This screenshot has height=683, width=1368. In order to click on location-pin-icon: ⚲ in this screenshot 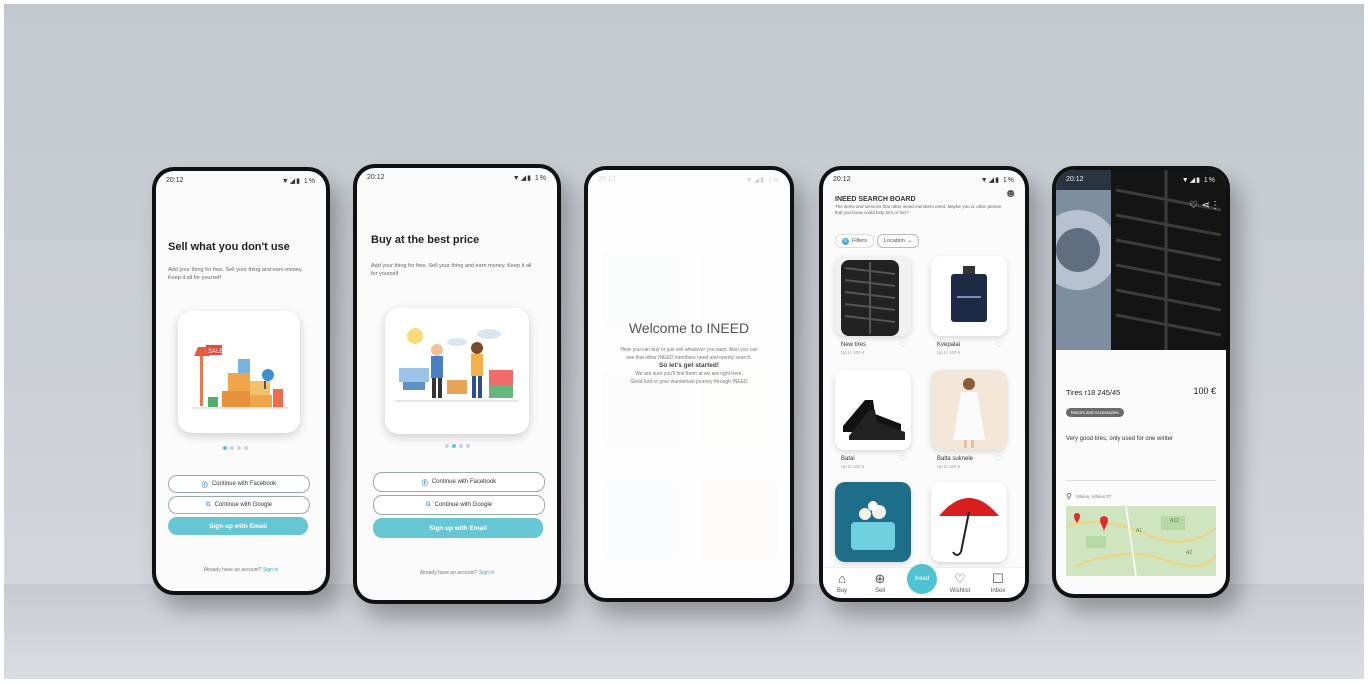, I will do `click(1069, 496)`.